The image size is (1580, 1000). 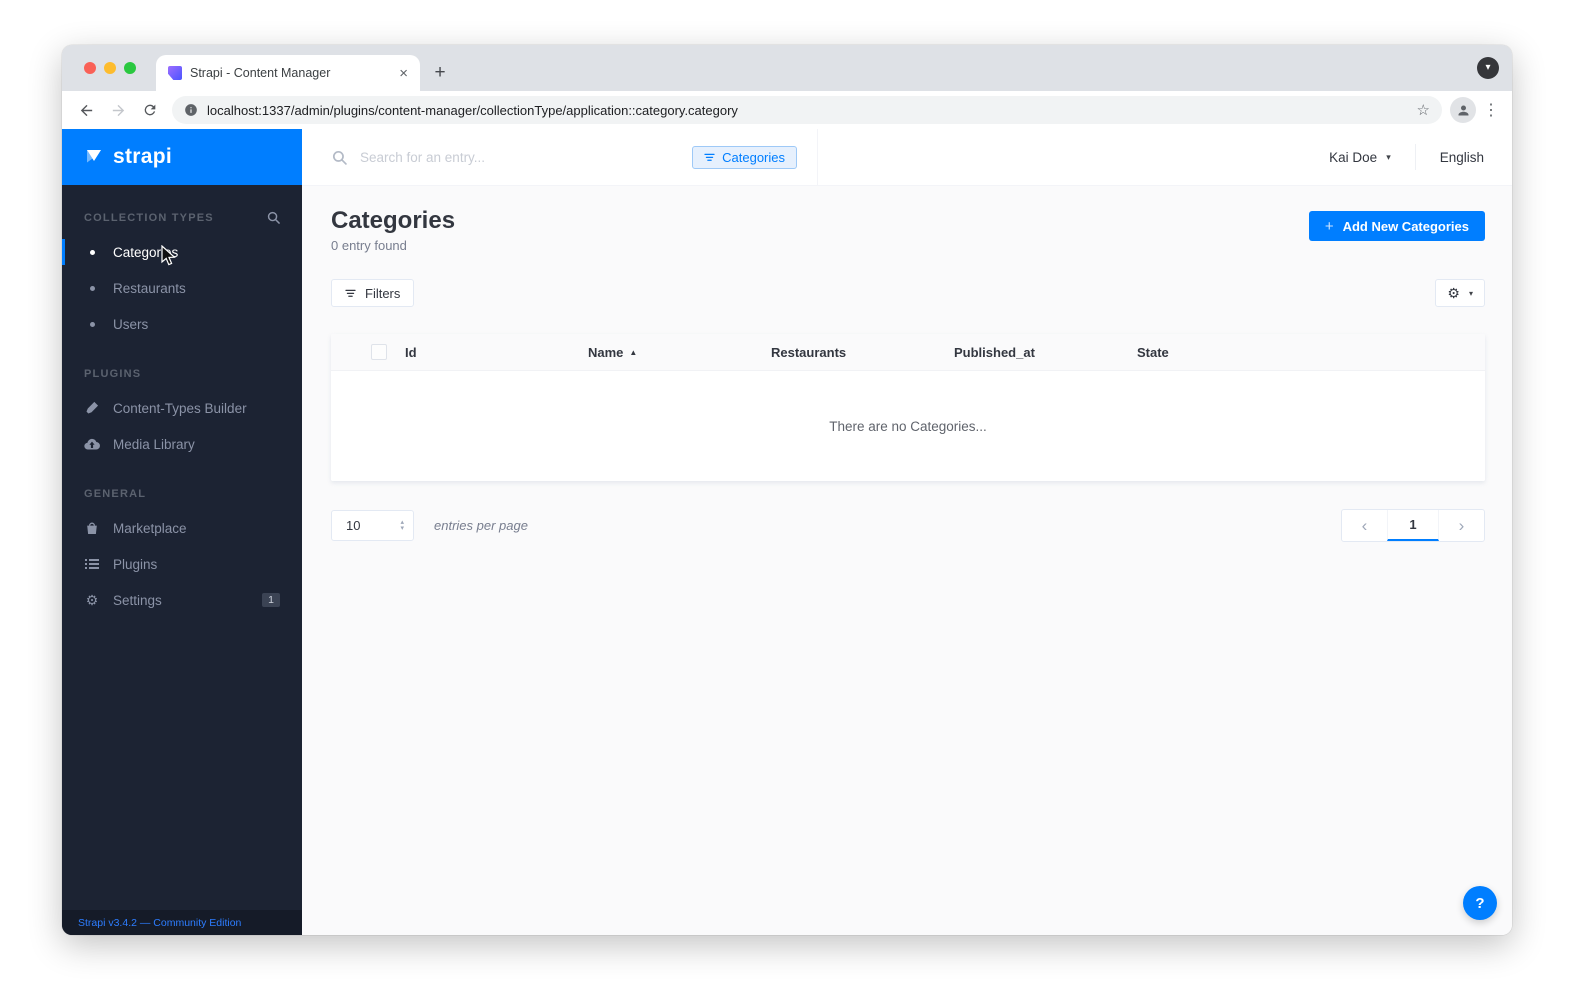 I want to click on mouse-cursor, so click(x=168, y=255).